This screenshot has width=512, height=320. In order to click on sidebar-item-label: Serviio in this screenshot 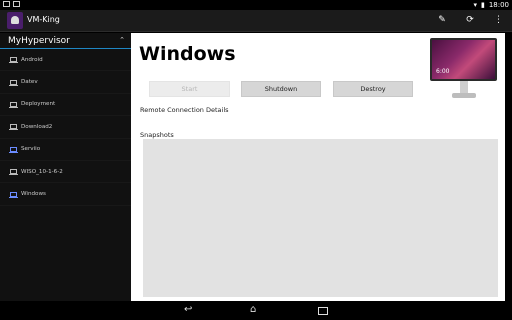, I will do `click(31, 149)`.